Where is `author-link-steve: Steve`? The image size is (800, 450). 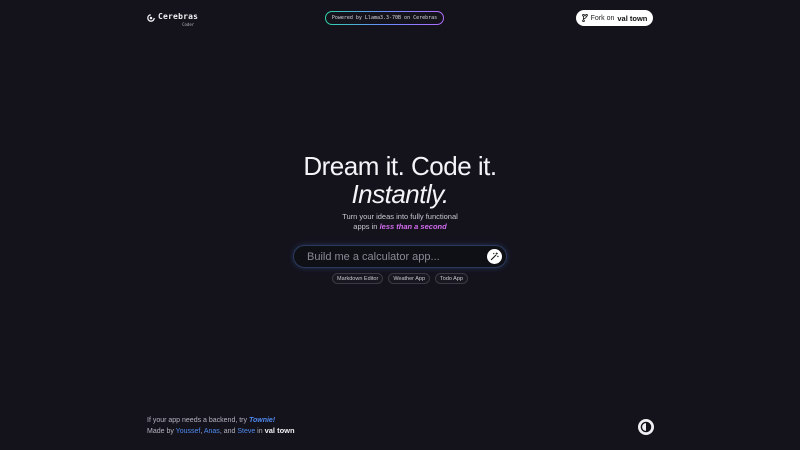 author-link-steve: Steve is located at coordinates (246, 431).